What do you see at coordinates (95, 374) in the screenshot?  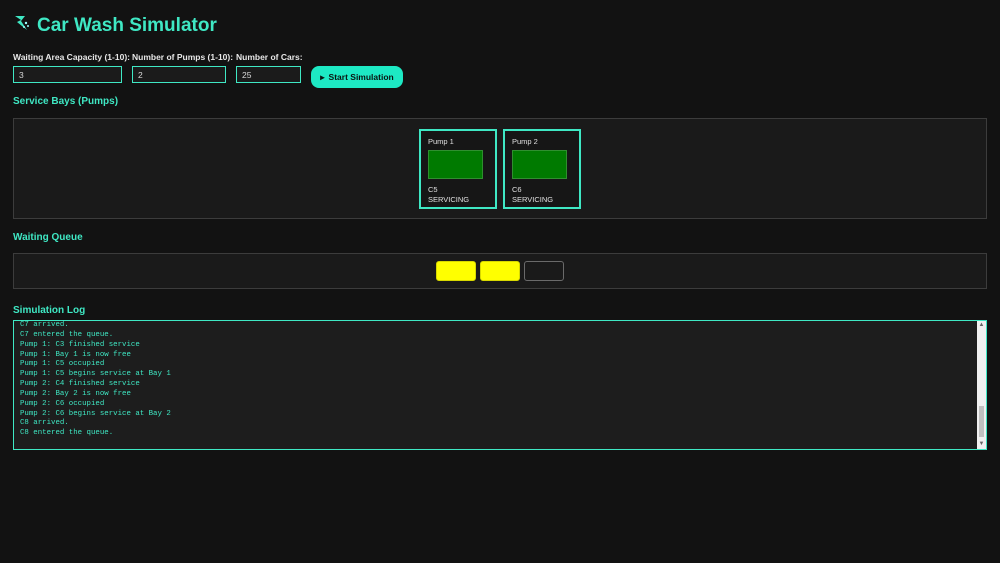 I see `log-line: Pump 1: C5 begins service at Bay 1` at bounding box center [95, 374].